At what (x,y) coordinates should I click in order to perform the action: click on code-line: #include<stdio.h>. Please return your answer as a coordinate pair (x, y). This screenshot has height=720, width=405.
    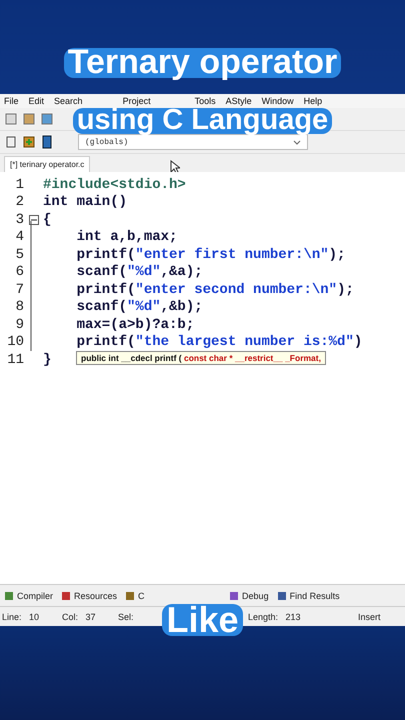
    Looking at the image, I should click on (114, 184).